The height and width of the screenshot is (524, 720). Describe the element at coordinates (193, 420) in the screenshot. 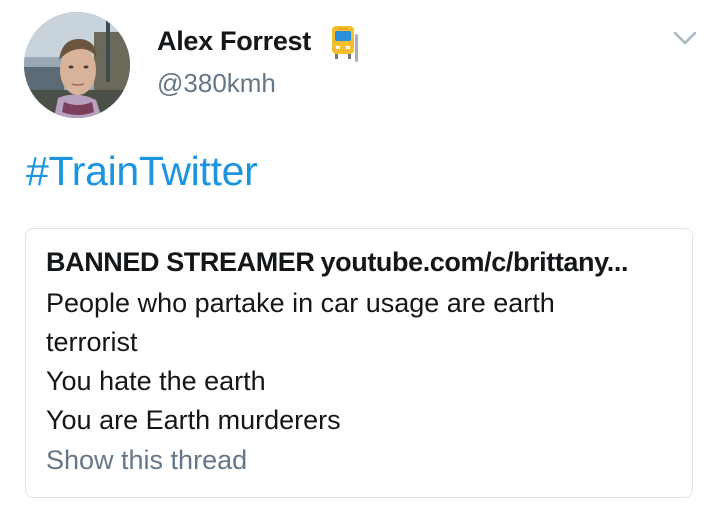

I see `quoted-text-line: You are Earth murderers` at that location.